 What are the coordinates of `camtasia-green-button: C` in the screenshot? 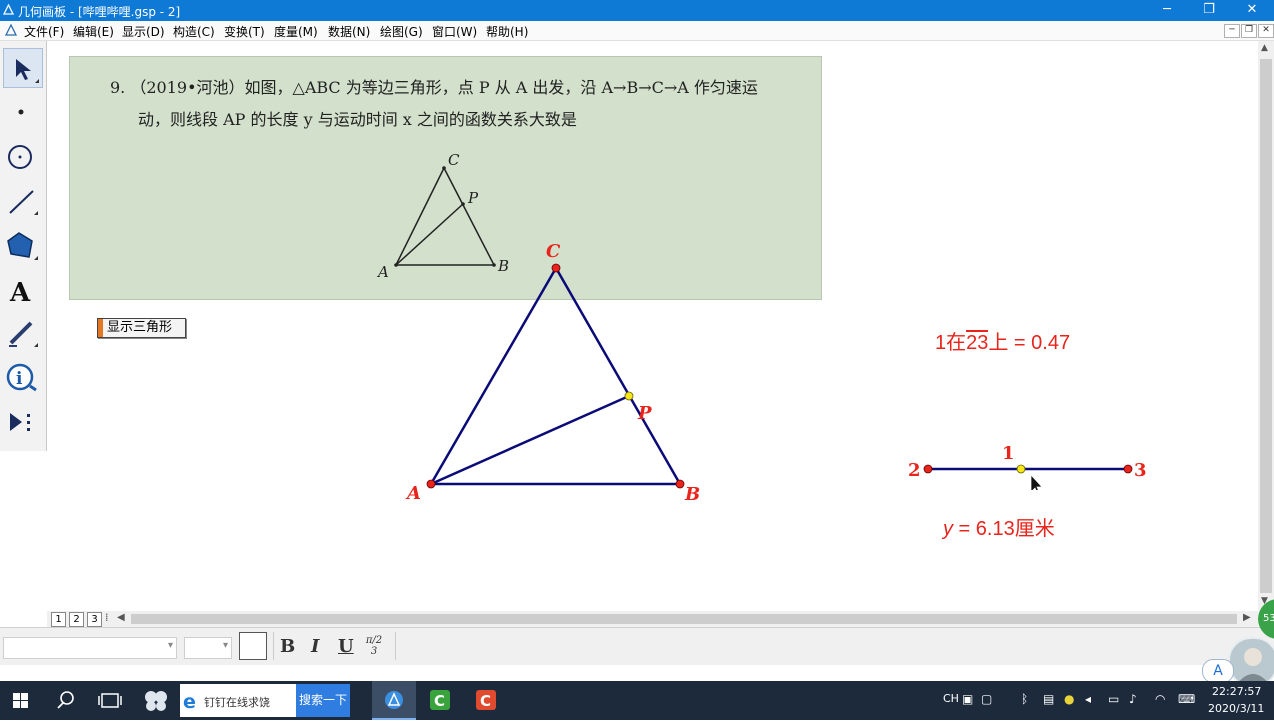 It's located at (440, 700).